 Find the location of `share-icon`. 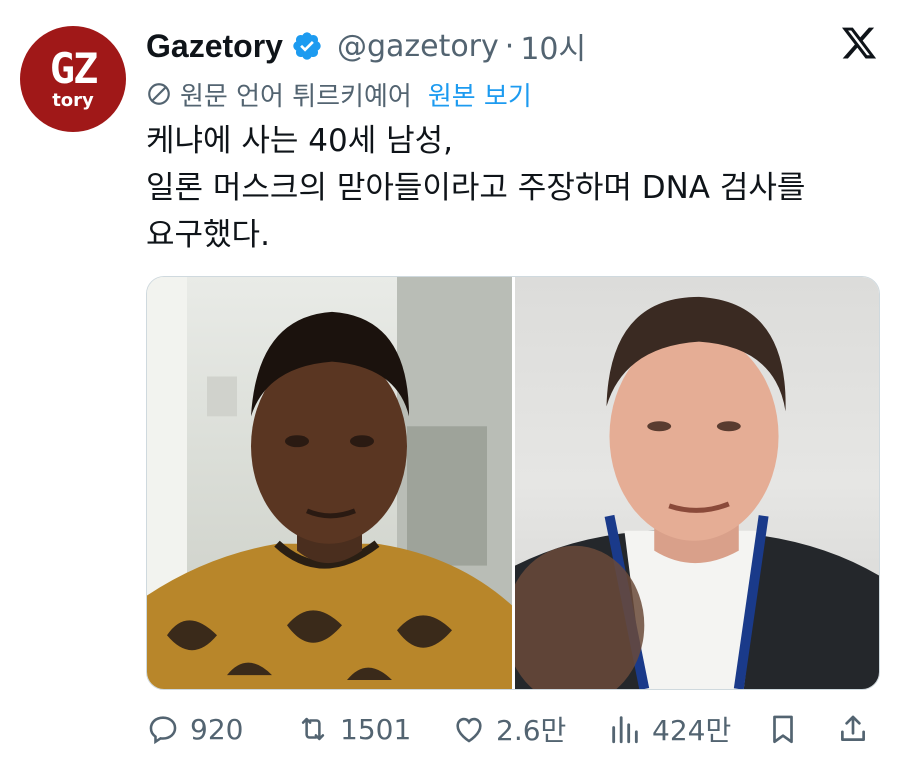

share-icon is located at coordinates (853, 728).